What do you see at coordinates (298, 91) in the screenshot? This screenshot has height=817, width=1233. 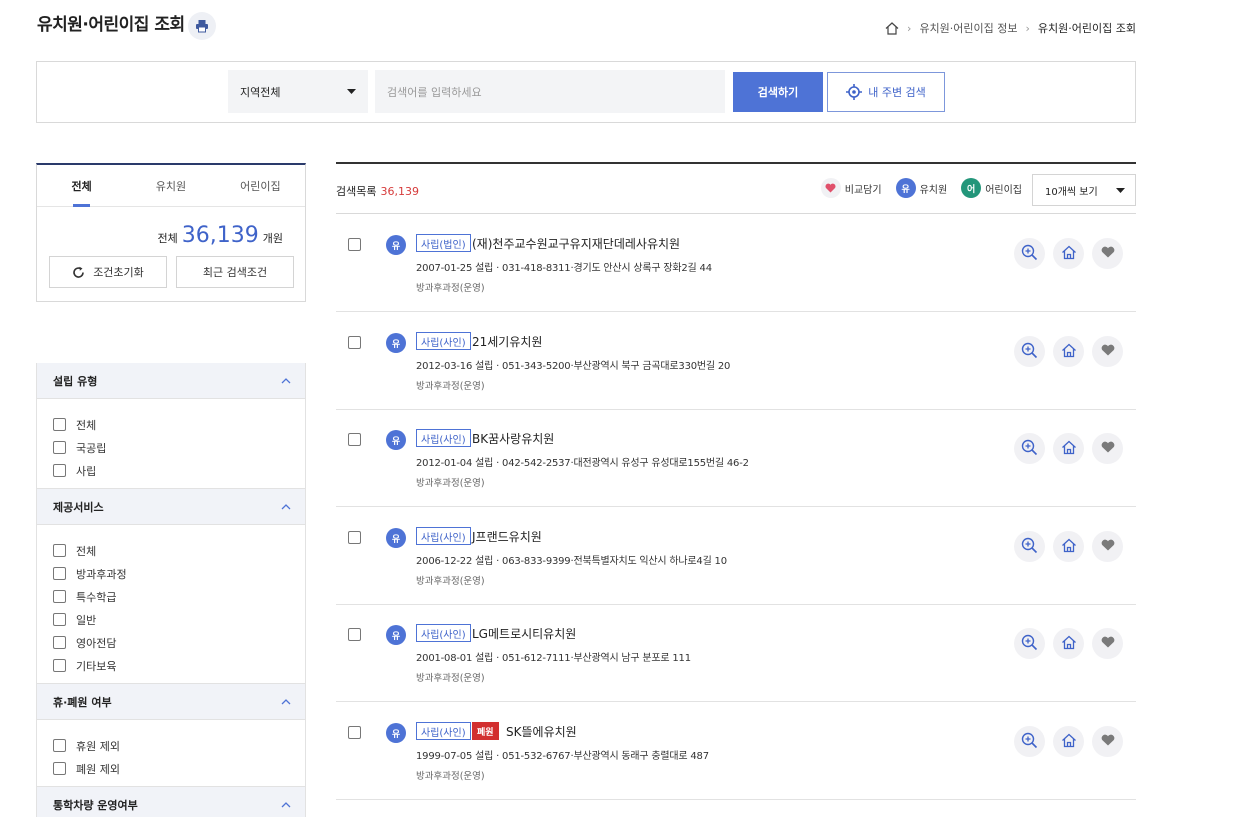 I see `region-select: 지역전체` at bounding box center [298, 91].